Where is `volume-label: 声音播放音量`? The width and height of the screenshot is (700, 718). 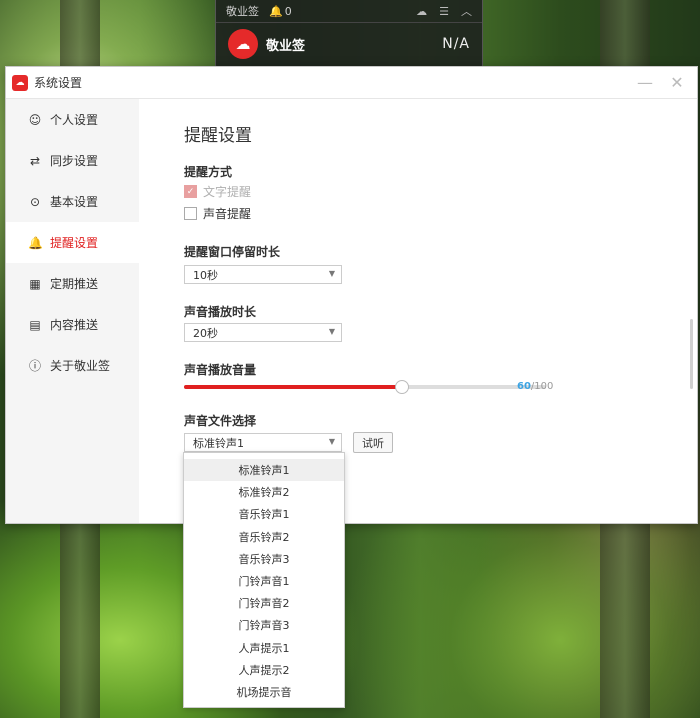
volume-label: 声音播放音量 is located at coordinates (220, 370).